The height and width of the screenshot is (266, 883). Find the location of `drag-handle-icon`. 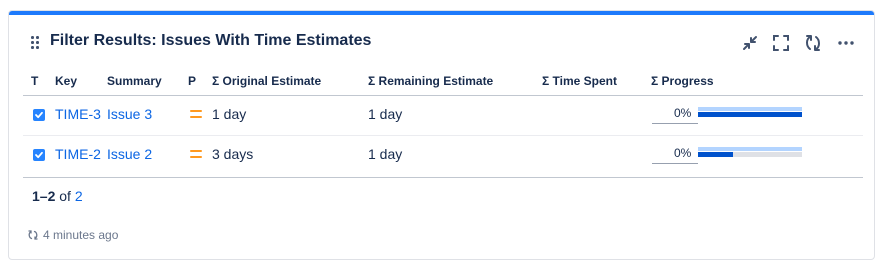

drag-handle-icon is located at coordinates (35, 43).